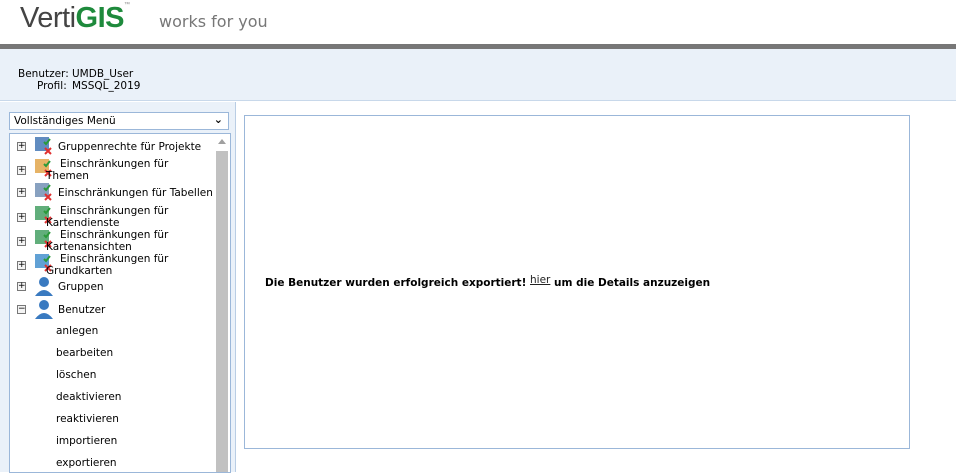 The width and height of the screenshot is (956, 473). What do you see at coordinates (222, 311) in the screenshot?
I see `scrollbar-thumb` at bounding box center [222, 311].